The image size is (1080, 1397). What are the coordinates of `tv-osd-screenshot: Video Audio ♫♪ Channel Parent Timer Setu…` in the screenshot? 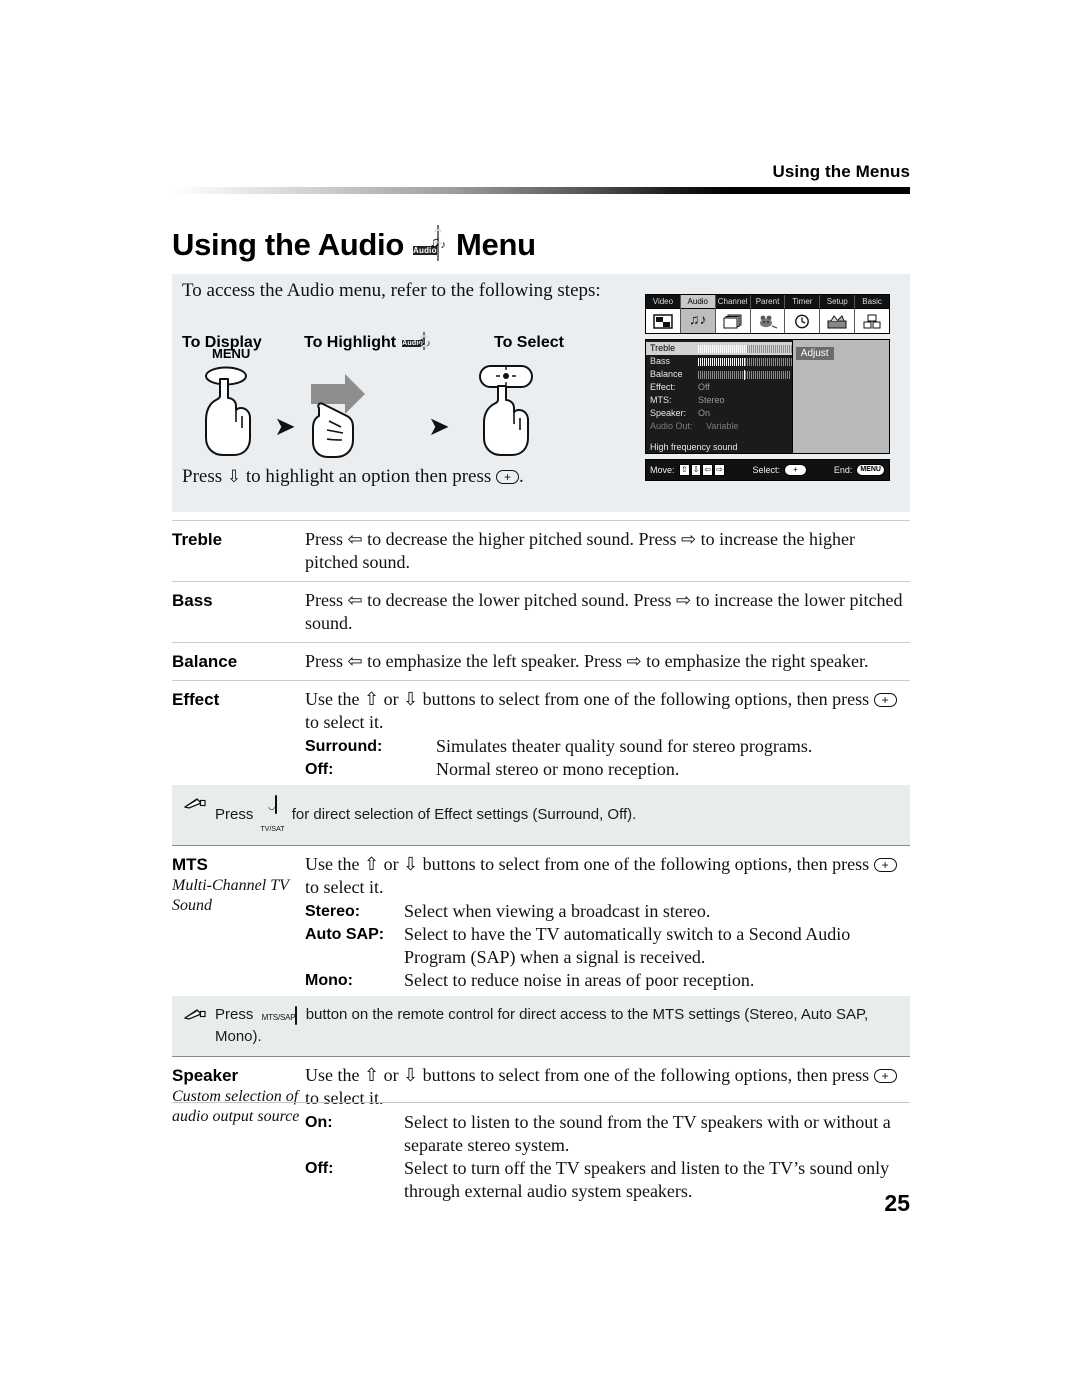 It's located at (767, 387).